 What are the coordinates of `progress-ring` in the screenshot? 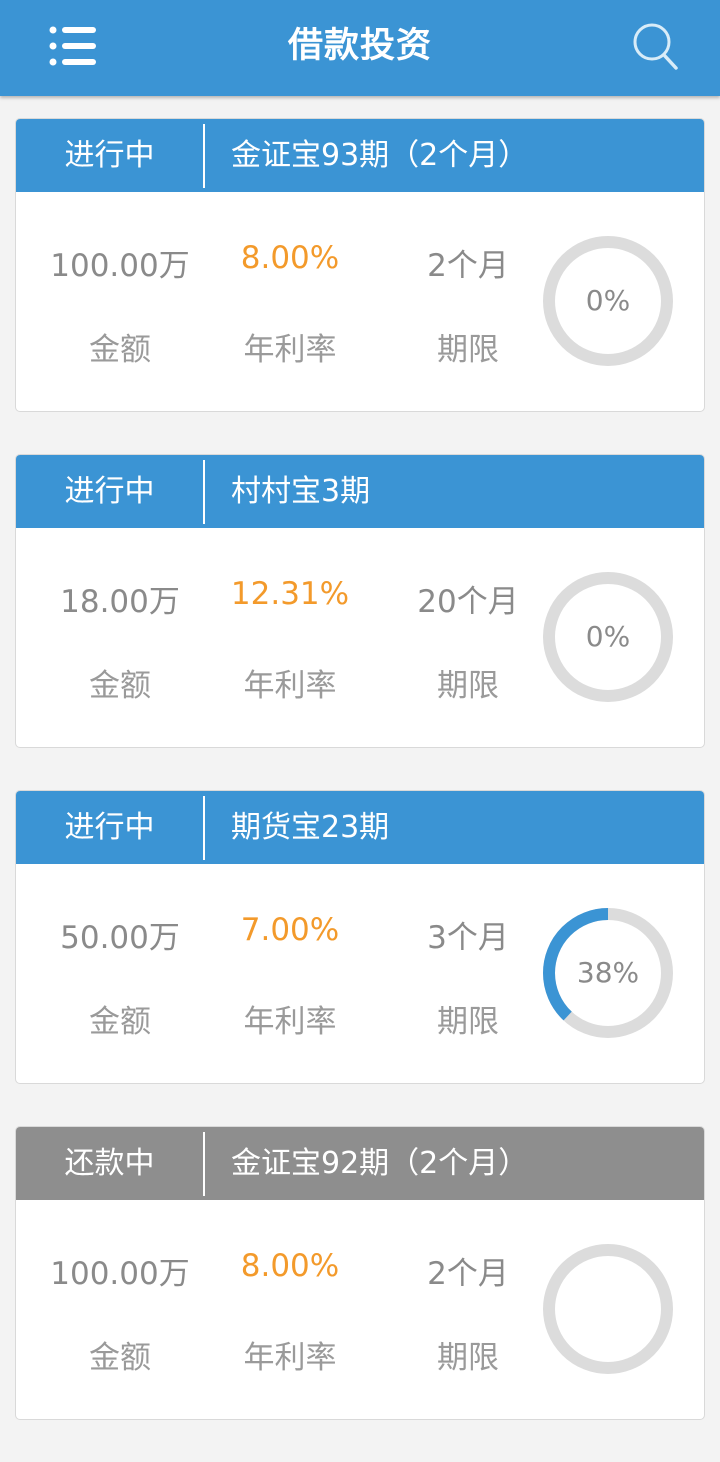 It's located at (608, 1309).